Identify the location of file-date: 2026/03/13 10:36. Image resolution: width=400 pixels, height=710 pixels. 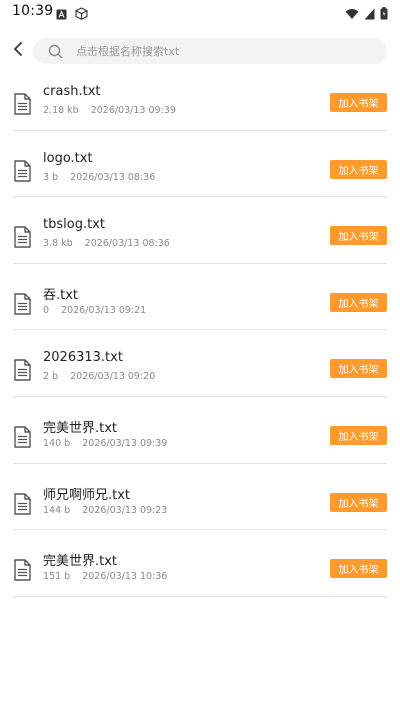
(125, 577).